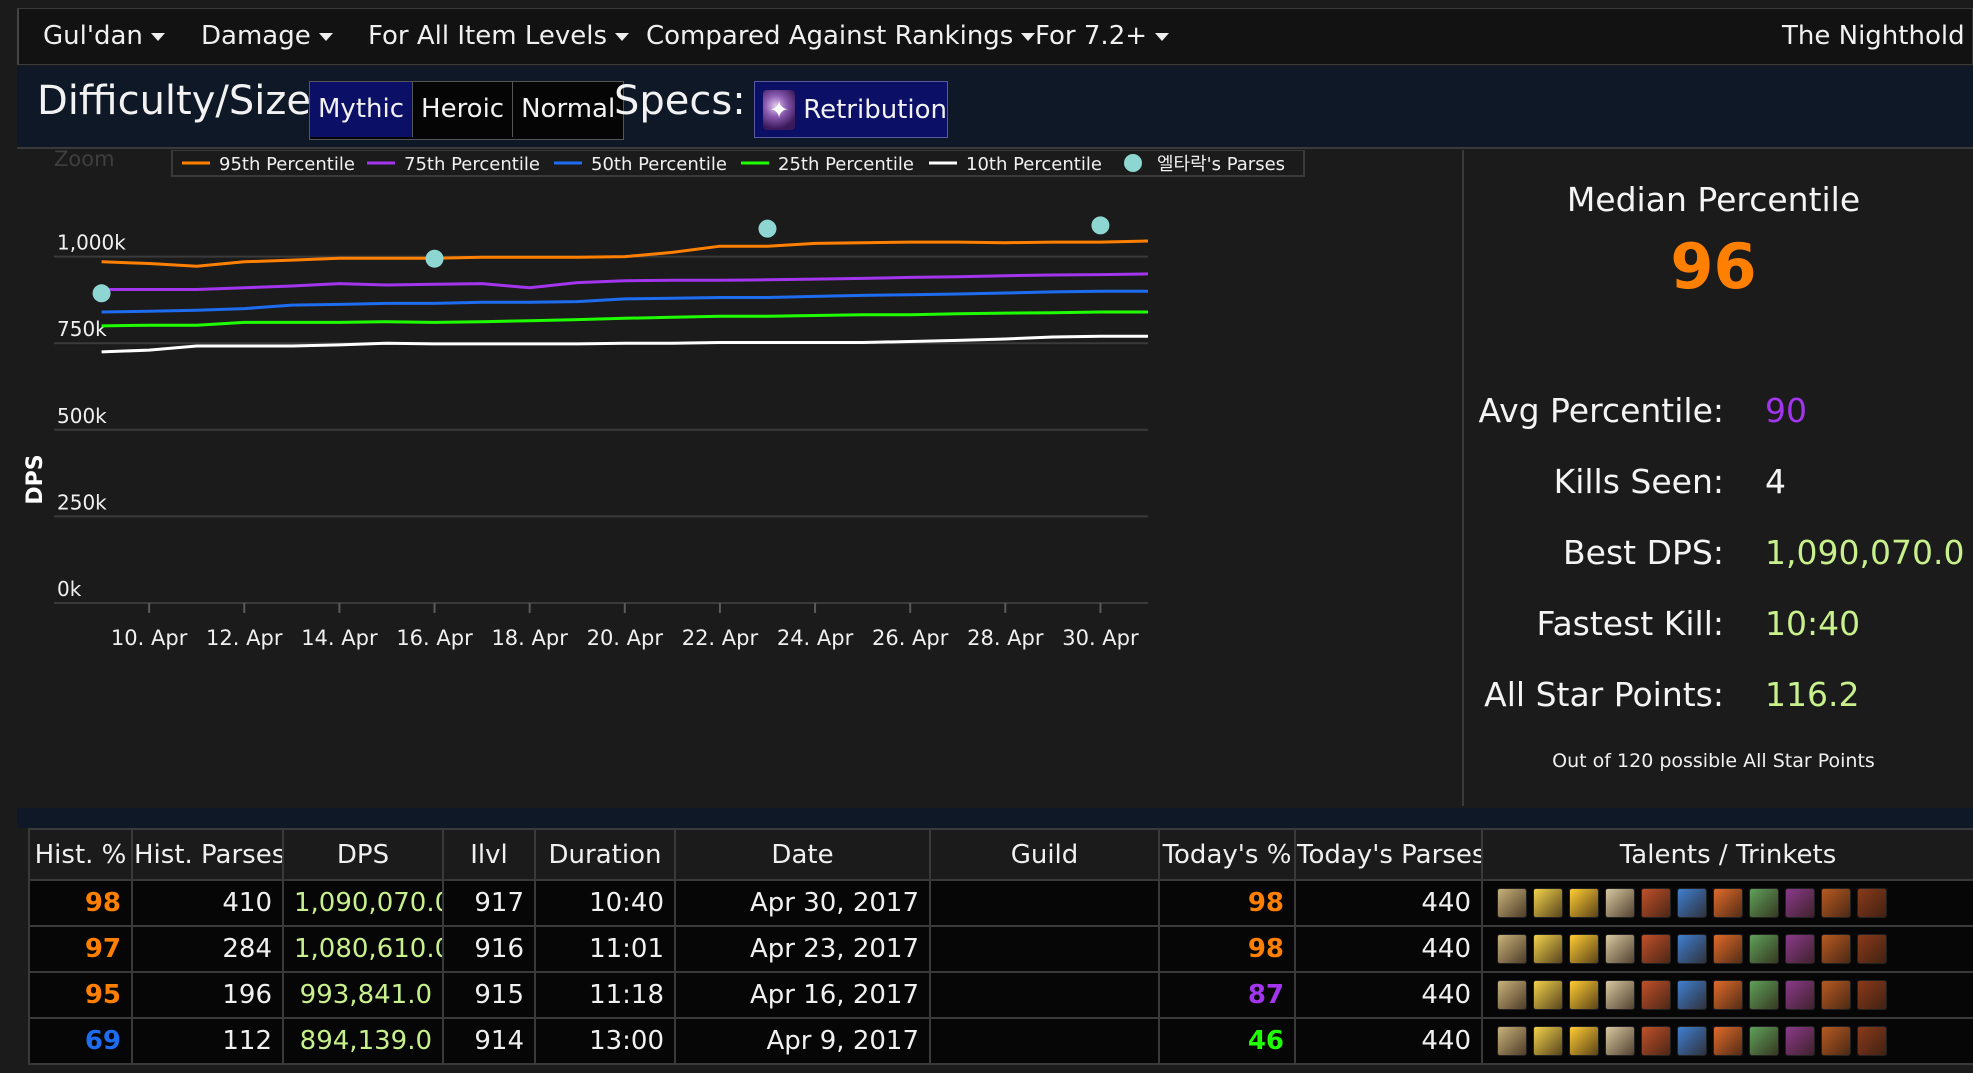  I want to click on table-row: 95 196 993,841.0 915 11:18 Apr 16, 2017 87 440, so click(1000, 995).